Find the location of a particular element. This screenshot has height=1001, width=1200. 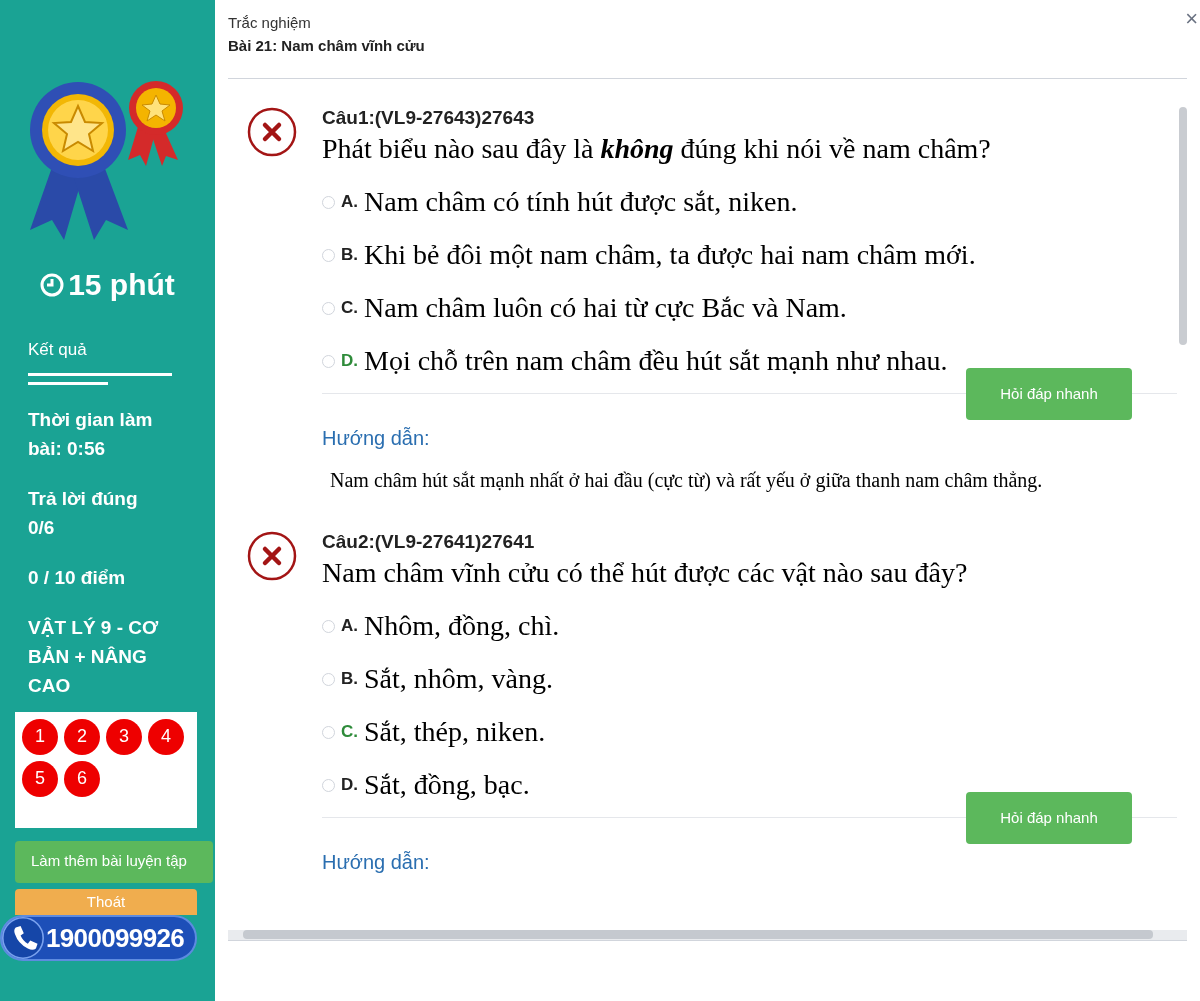

question-number-button: 4 is located at coordinates (166, 736).